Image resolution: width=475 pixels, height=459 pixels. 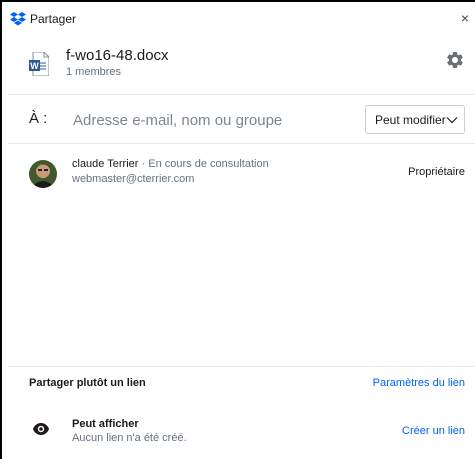 I want to click on create-link-button: Créer un lien, so click(x=433, y=431).